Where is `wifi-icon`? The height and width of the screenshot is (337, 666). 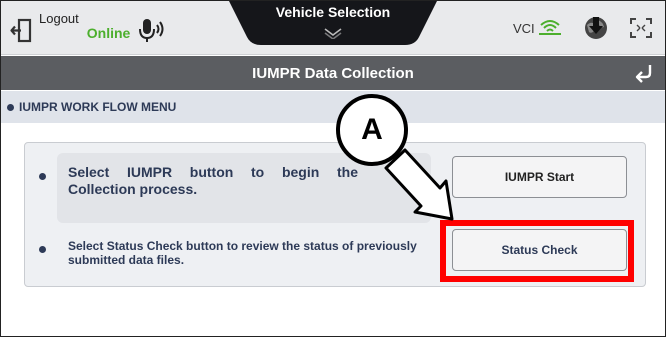
wifi-icon is located at coordinates (550, 27).